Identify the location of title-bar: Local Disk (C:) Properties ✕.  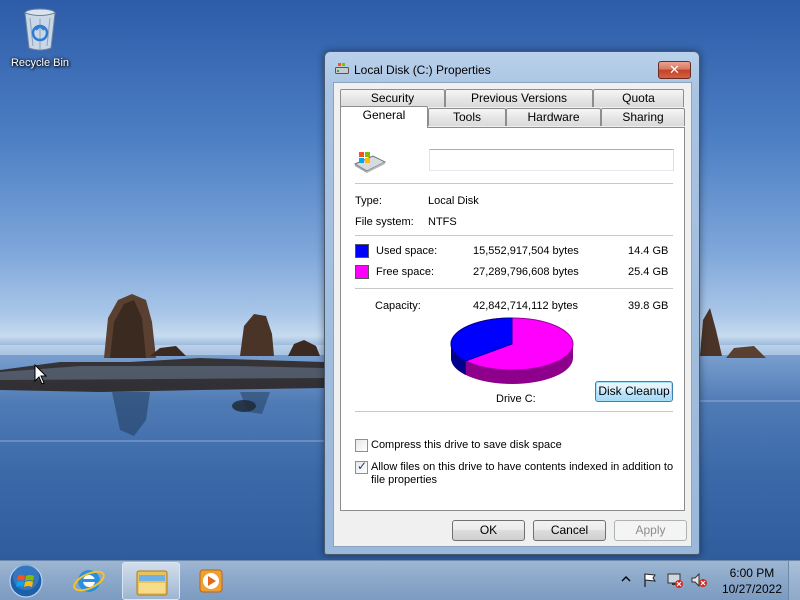
(512, 67).